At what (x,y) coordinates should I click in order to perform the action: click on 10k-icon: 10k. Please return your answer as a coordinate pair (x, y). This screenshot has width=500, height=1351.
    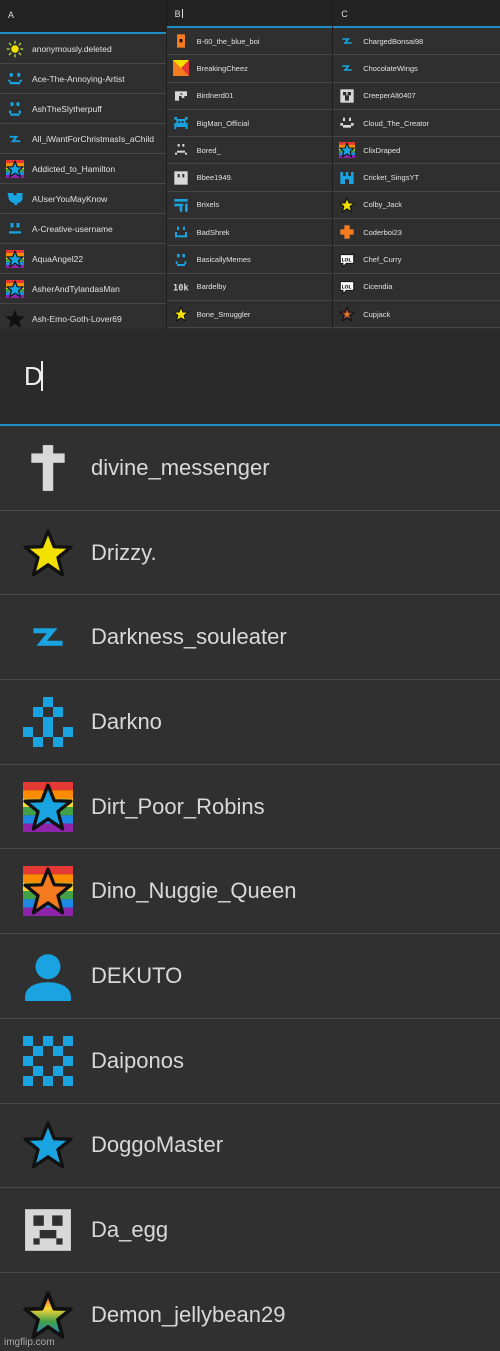
    Looking at the image, I should click on (181, 287).